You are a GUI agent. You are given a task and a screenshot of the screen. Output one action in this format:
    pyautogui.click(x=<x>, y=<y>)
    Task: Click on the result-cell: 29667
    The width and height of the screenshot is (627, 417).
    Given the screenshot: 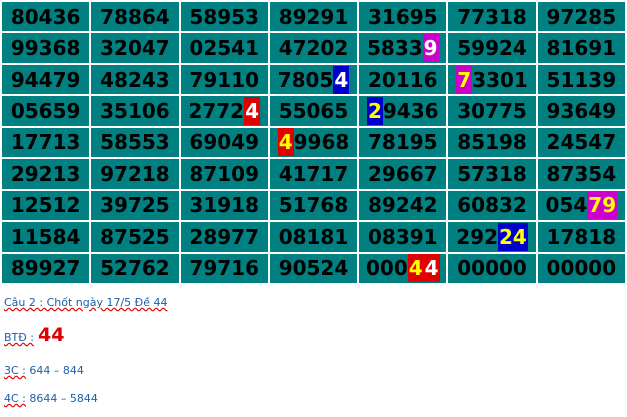 What is the action you would take?
    pyautogui.click(x=403, y=174)
    